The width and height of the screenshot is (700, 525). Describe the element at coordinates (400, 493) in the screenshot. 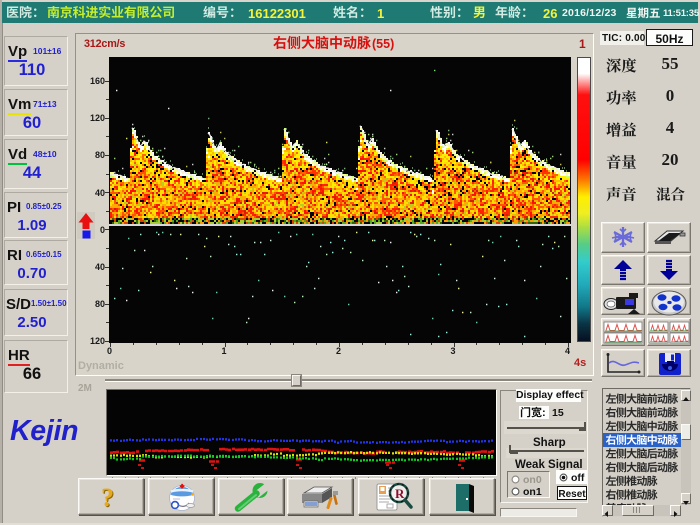

I see `svg-text: R` at that location.